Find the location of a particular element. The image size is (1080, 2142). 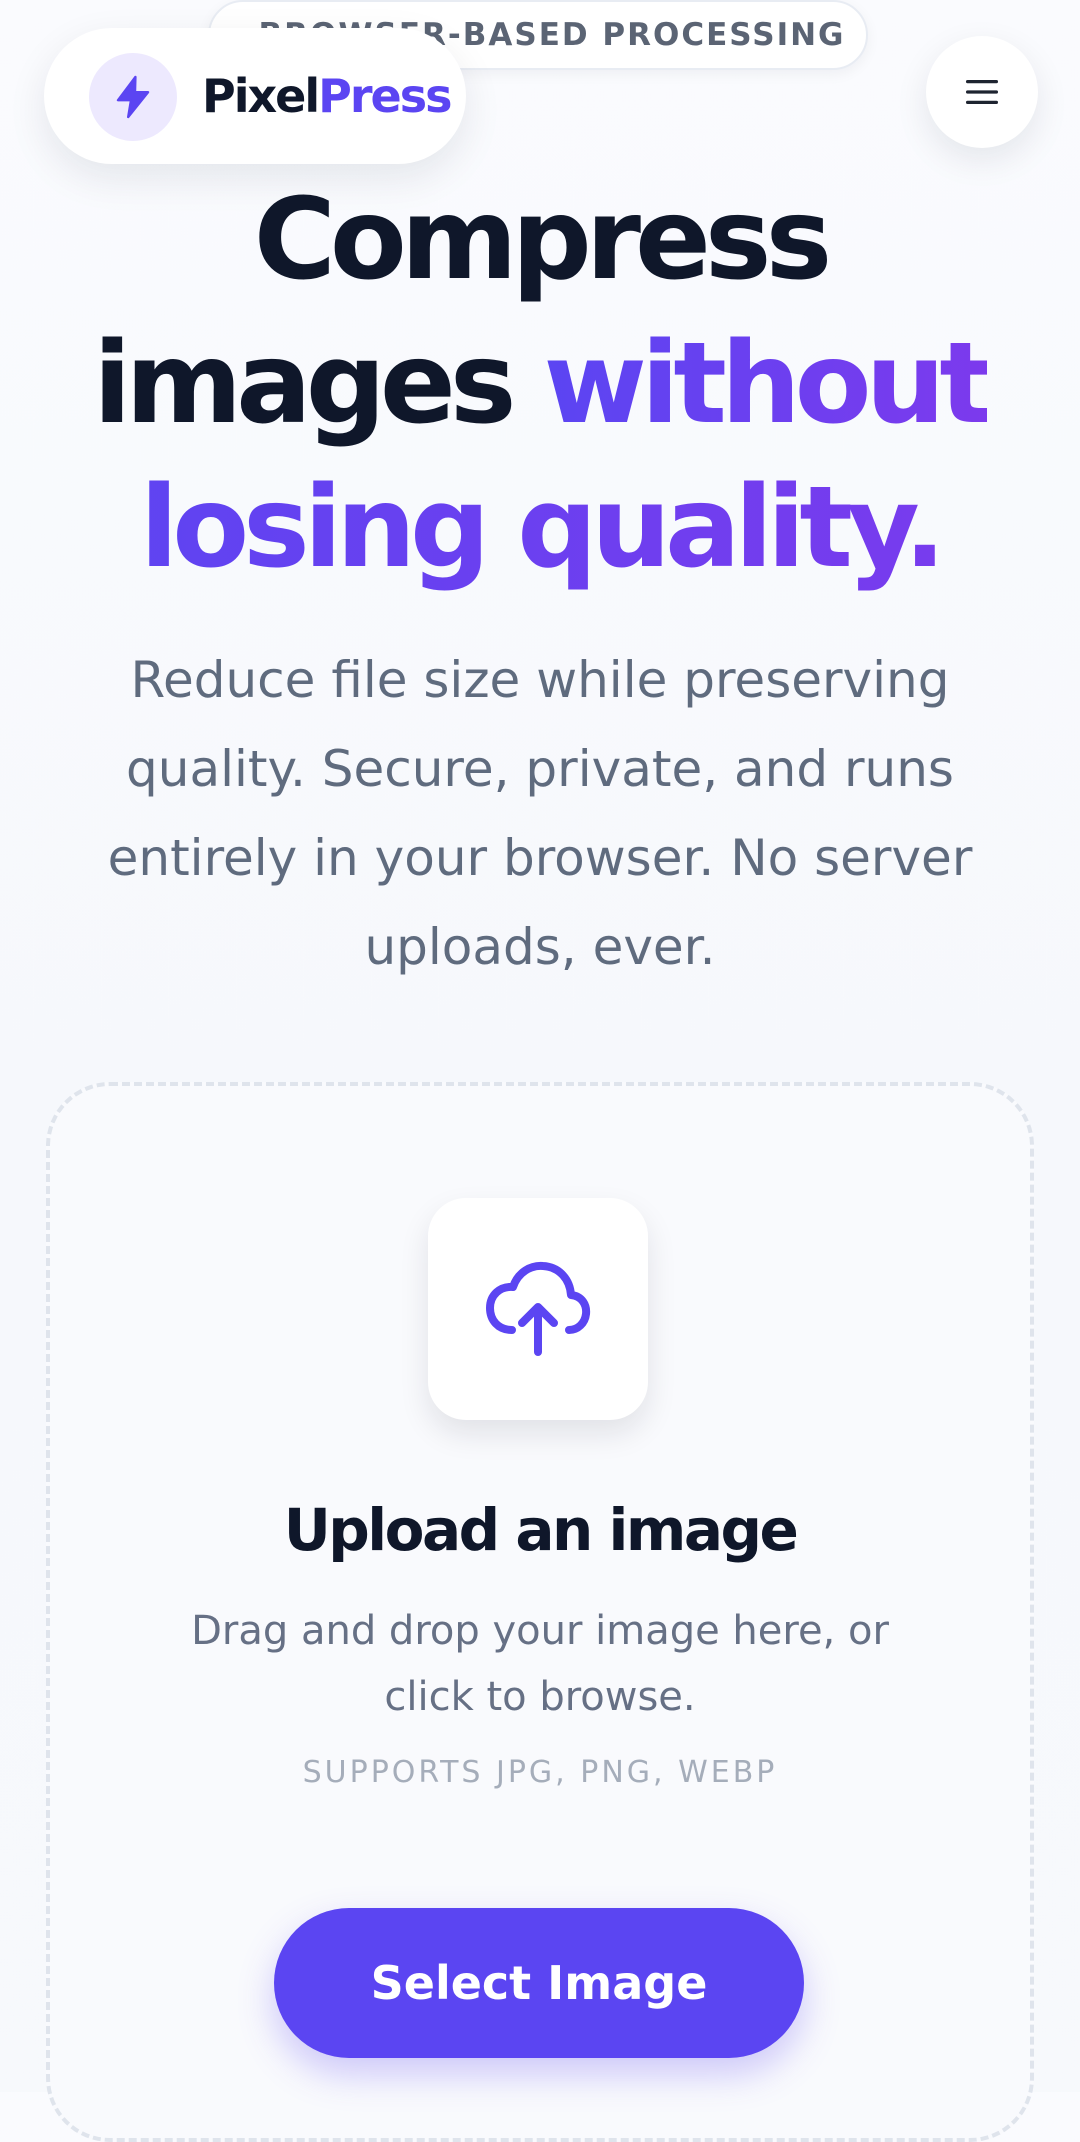

hamburger-menu-icon is located at coordinates (982, 92).